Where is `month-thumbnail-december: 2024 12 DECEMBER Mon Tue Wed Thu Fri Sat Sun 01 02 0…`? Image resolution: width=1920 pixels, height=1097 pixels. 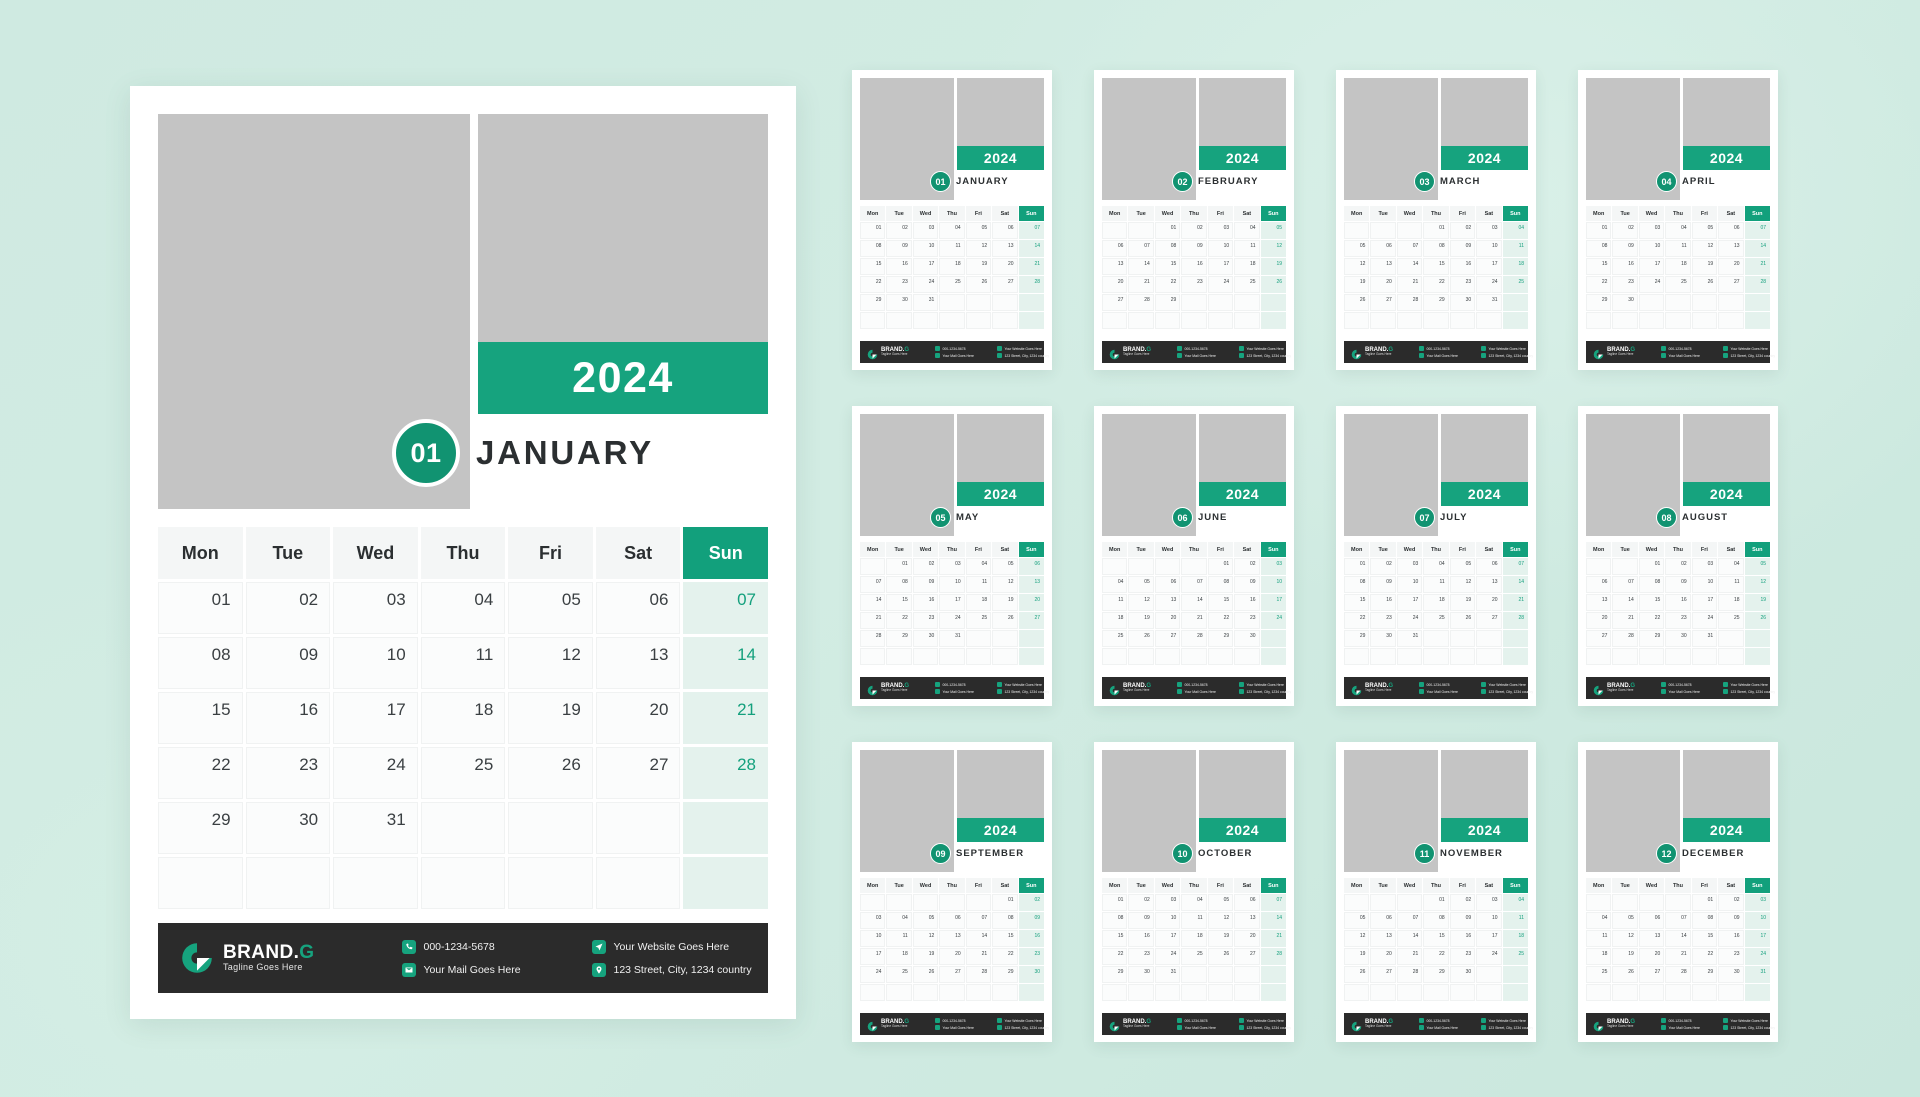 month-thumbnail-december: 2024 12 DECEMBER Mon Tue Wed Thu Fri Sat Sun 01 02 0… is located at coordinates (1678, 892).